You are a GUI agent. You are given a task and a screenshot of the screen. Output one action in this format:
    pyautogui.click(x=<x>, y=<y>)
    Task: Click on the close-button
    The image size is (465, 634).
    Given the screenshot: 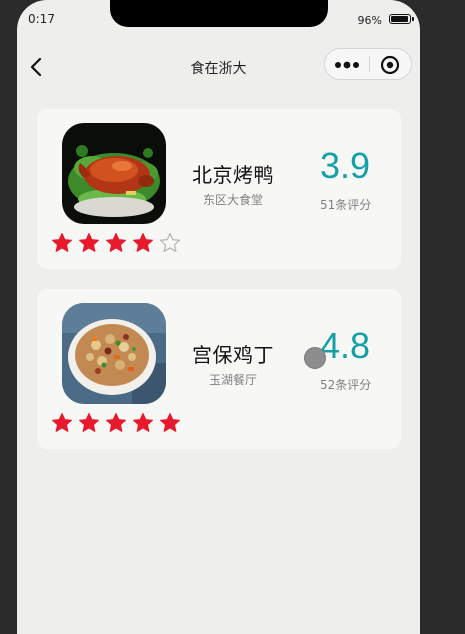 What is the action you would take?
    pyautogui.click(x=390, y=64)
    